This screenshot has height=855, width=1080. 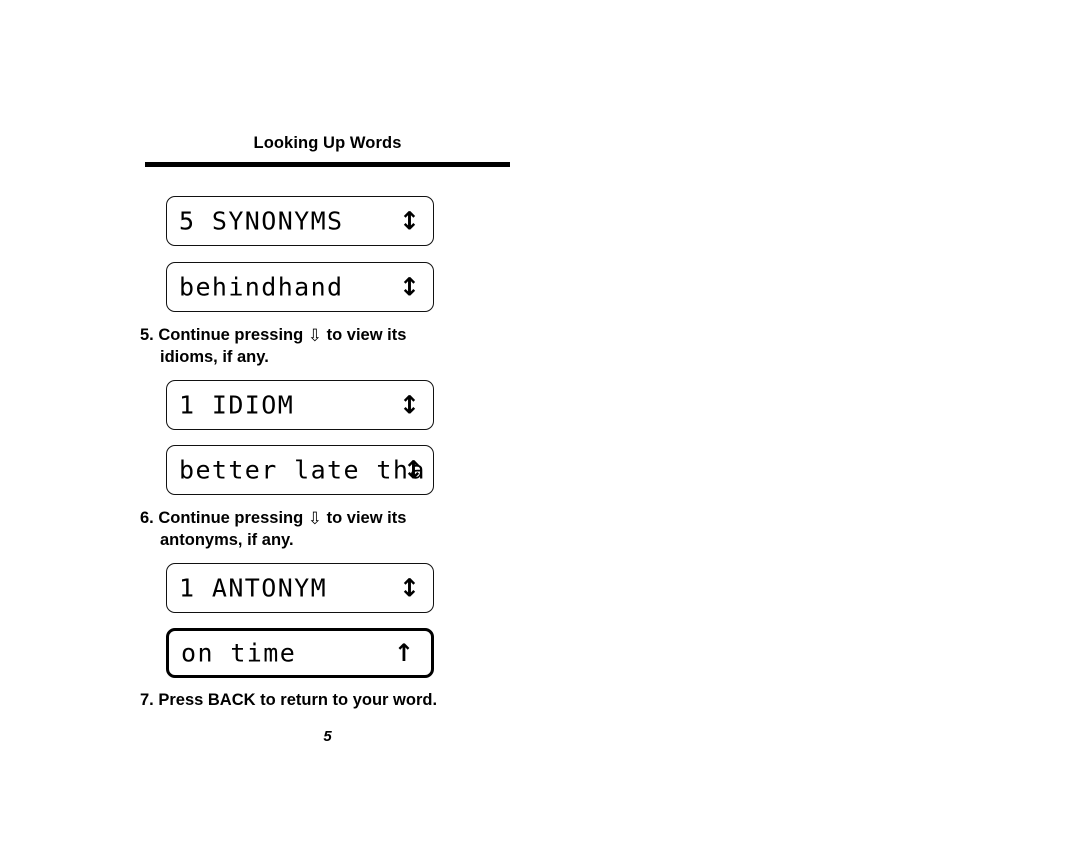 What do you see at coordinates (231, 335) in the screenshot?
I see `step-5-text-before: Continue pressing` at bounding box center [231, 335].